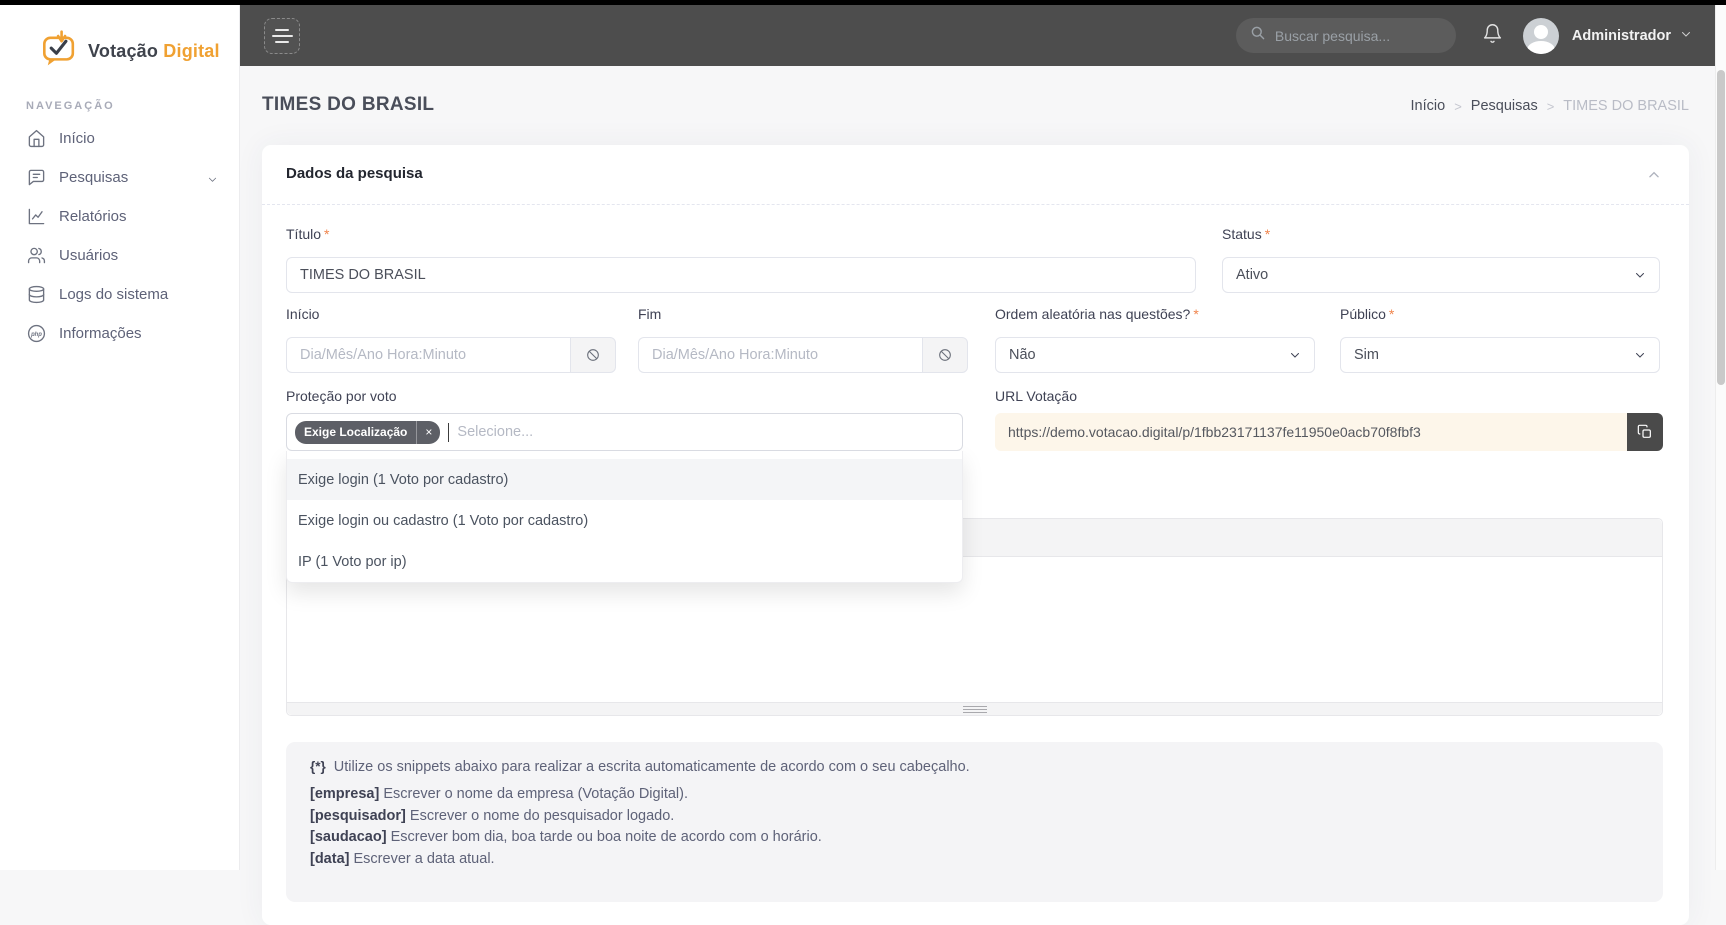  What do you see at coordinates (341, 396) in the screenshot?
I see `protecao-label: Proteção por voto` at bounding box center [341, 396].